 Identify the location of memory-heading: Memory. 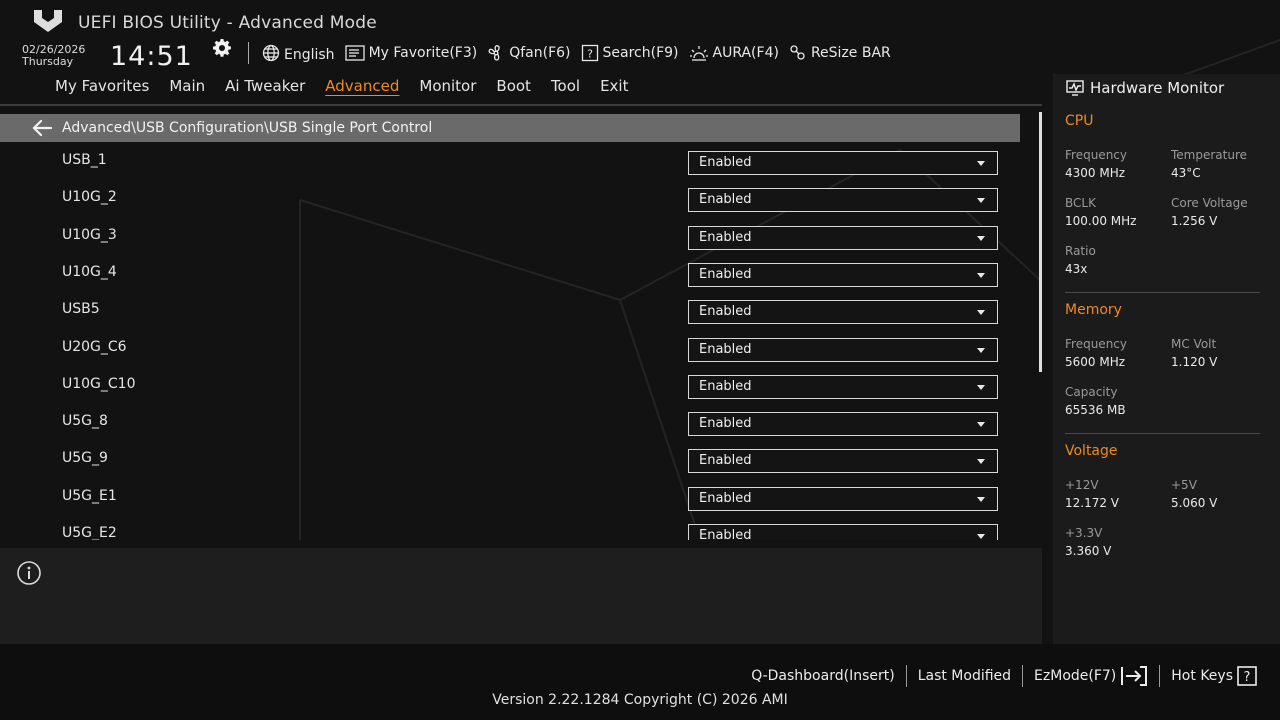
(1093, 310).